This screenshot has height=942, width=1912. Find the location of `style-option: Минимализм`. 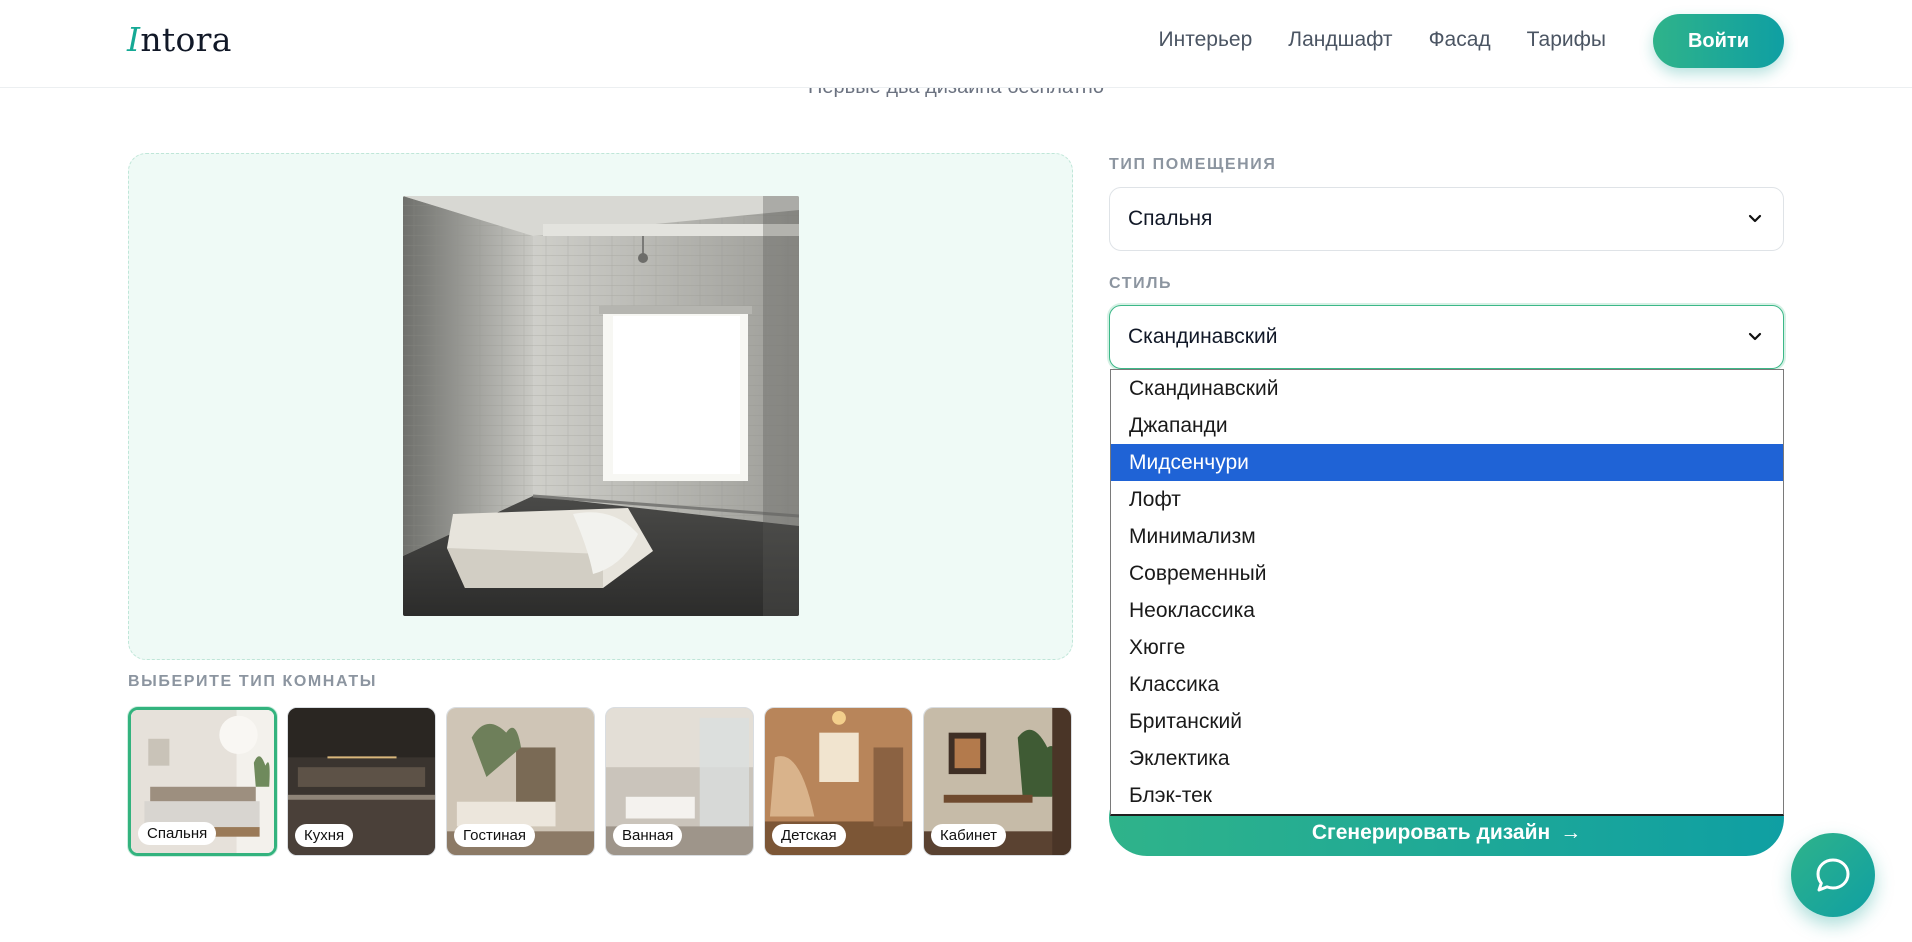

style-option: Минимализм is located at coordinates (1447, 536).